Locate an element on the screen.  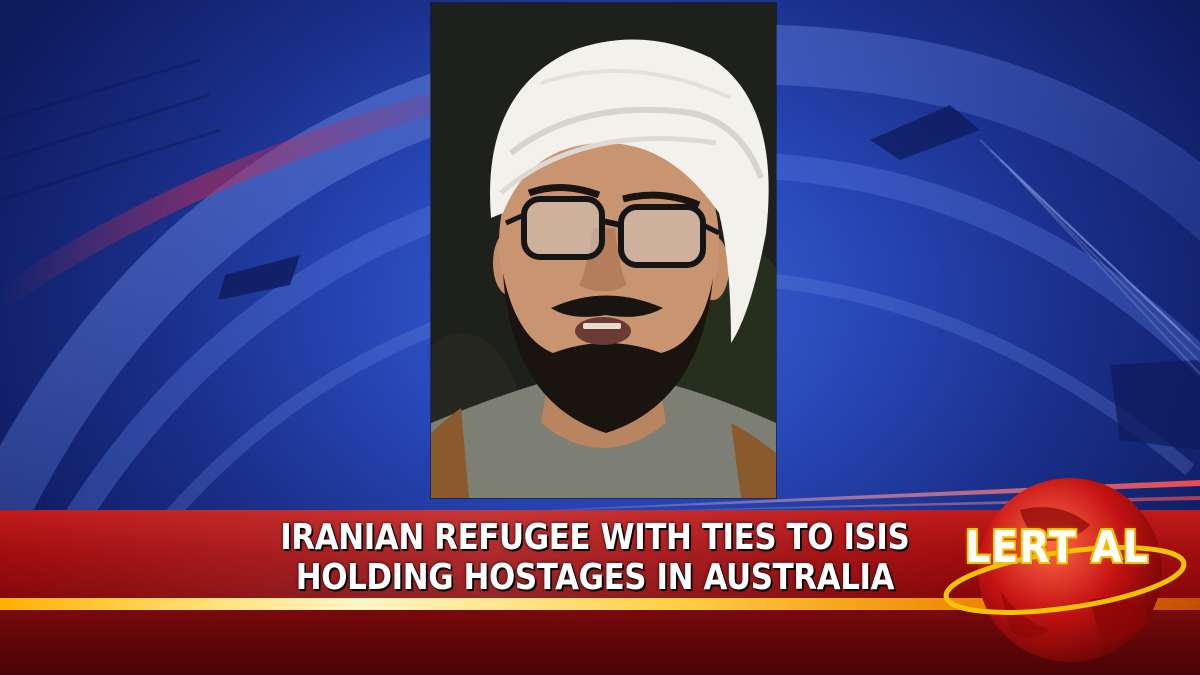
headline-line-1: IRANIAN REFUGEE WITH TIES TO ISIS is located at coordinates (595, 537).